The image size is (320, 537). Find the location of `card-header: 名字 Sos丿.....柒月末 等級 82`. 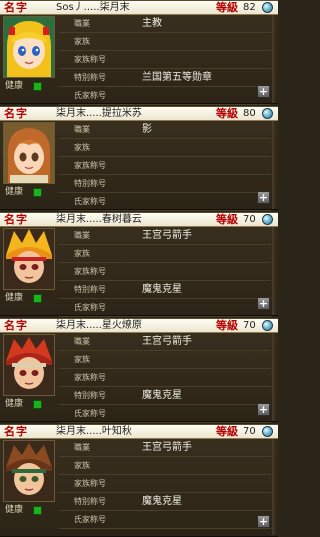

card-header: 名字 Sos丿.....柒月末 等級 82 is located at coordinates (139, 8).